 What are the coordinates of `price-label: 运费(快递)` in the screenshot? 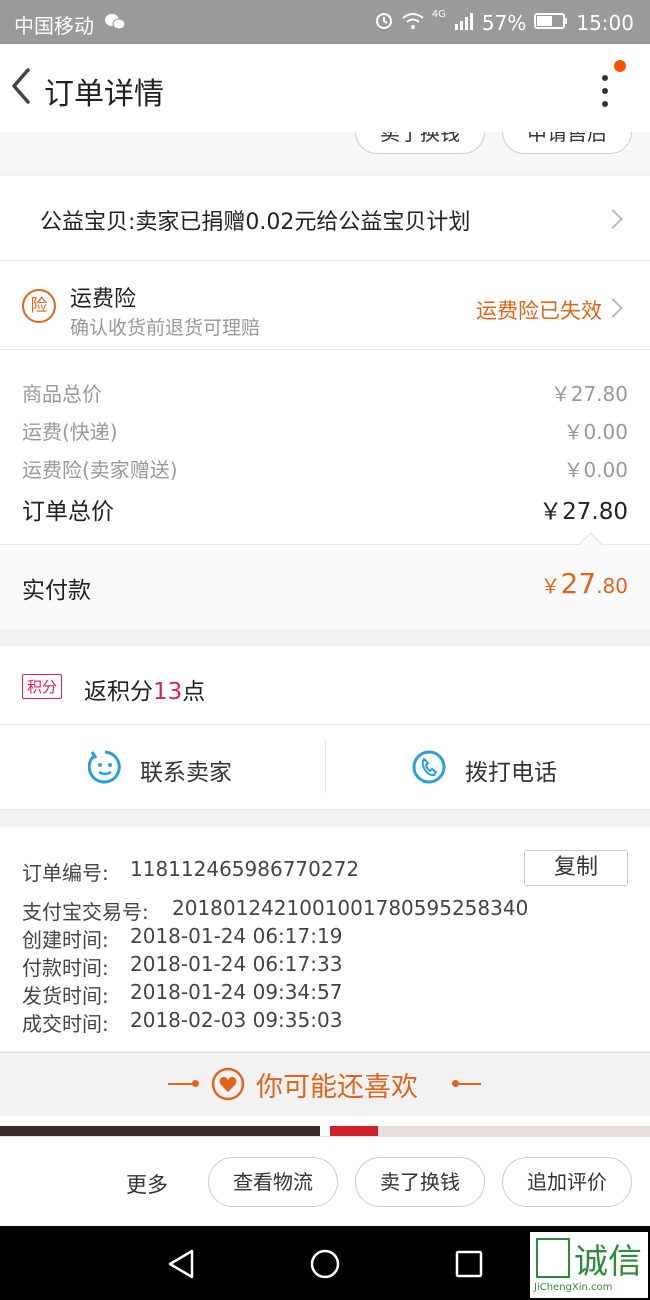 It's located at (70, 432).